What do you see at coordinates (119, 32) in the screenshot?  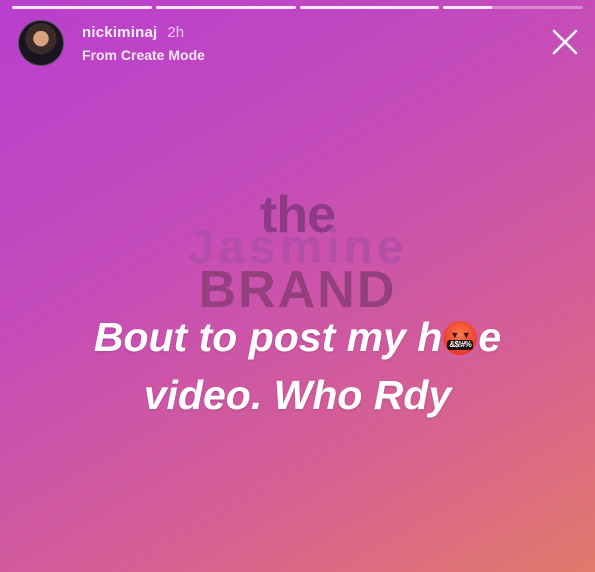 I see `username: nickiminaj` at bounding box center [119, 32].